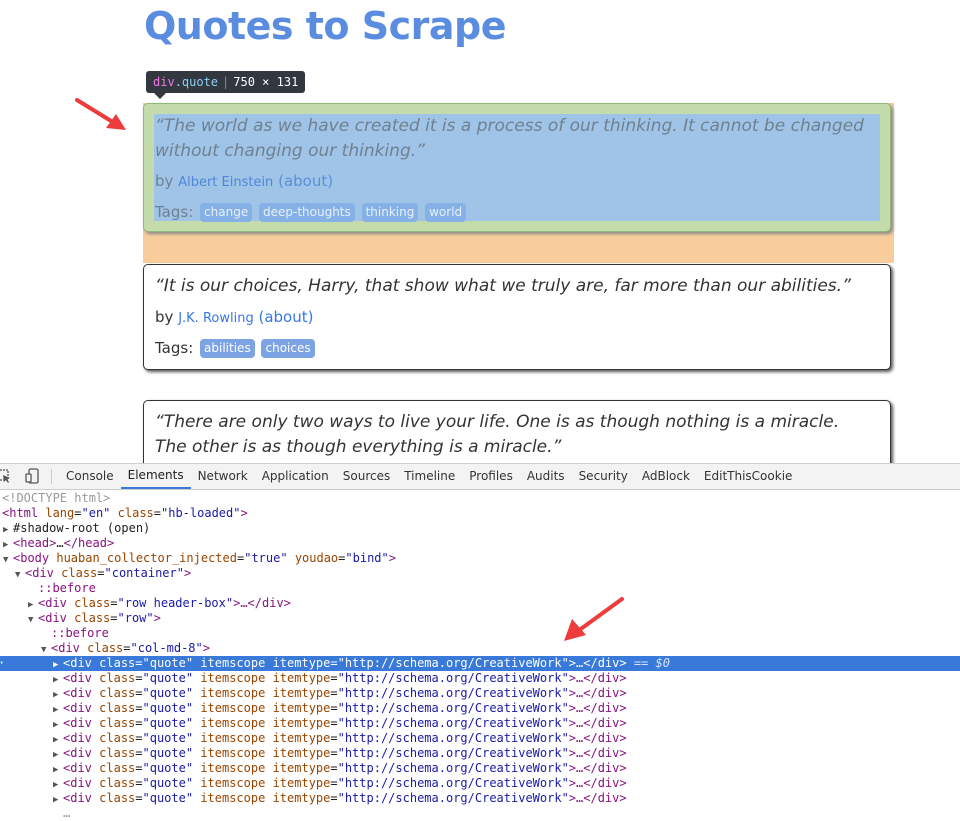 Image resolution: width=960 pixels, height=821 pixels. What do you see at coordinates (480, 618) in the screenshot?
I see `dom-node-row: ▼ <div class="row">` at bounding box center [480, 618].